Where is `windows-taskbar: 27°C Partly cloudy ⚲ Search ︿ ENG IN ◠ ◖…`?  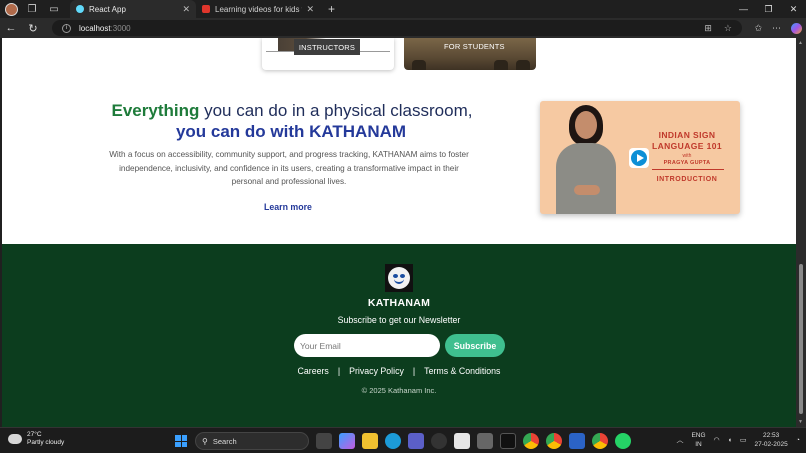 windows-taskbar: 27°C Partly cloudy ⚲ Search ︿ ENG IN ◠ ◖… is located at coordinates (403, 440).